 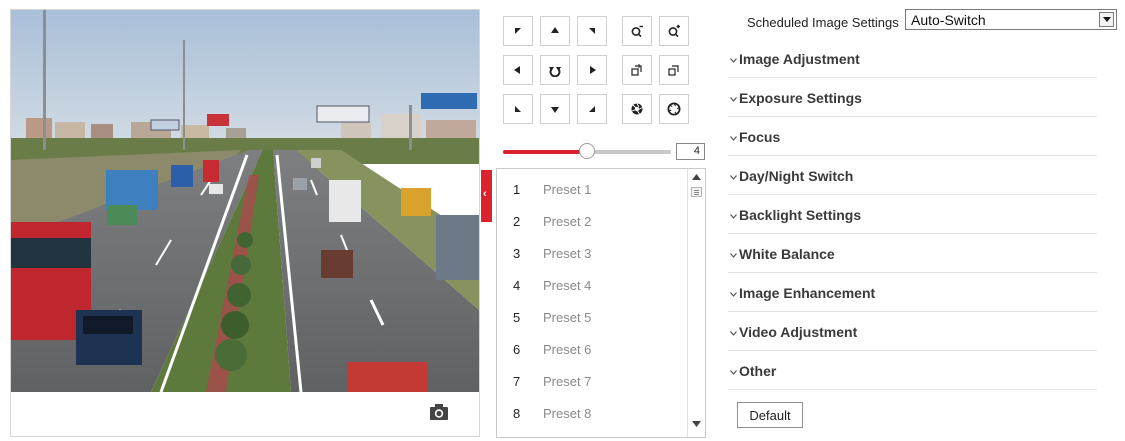 What do you see at coordinates (807, 293) in the screenshot?
I see `settings-section-label: Image Enhancement` at bounding box center [807, 293].